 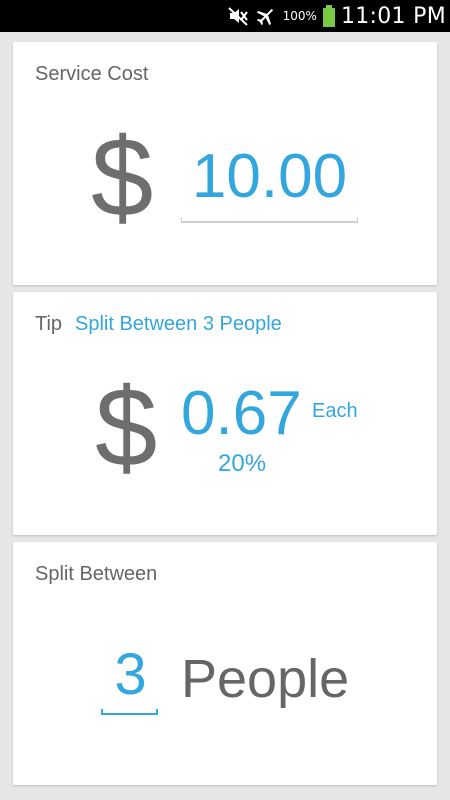 What do you see at coordinates (130, 674) in the screenshot?
I see `people-count-input` at bounding box center [130, 674].